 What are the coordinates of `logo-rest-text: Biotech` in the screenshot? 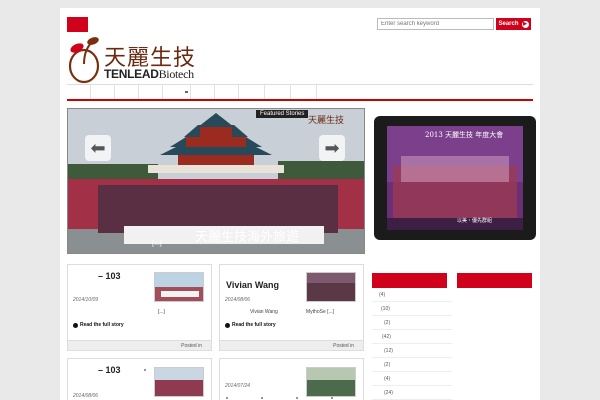 It's located at (176, 74).